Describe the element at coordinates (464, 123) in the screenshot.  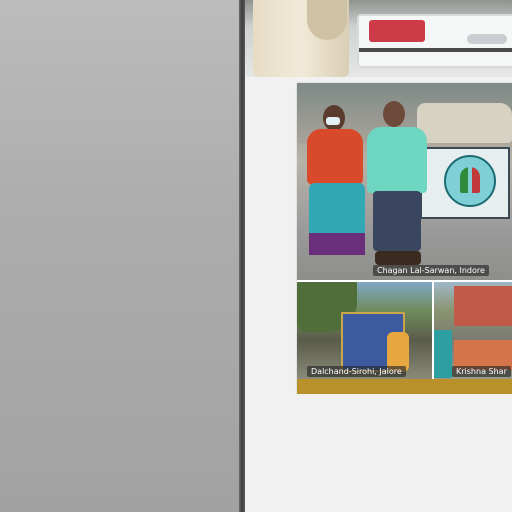
I see `sacks` at that location.